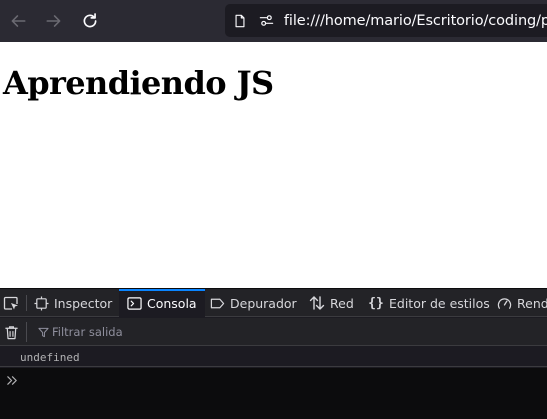  I want to click on tab-inspector: Inspector, so click(76, 303).